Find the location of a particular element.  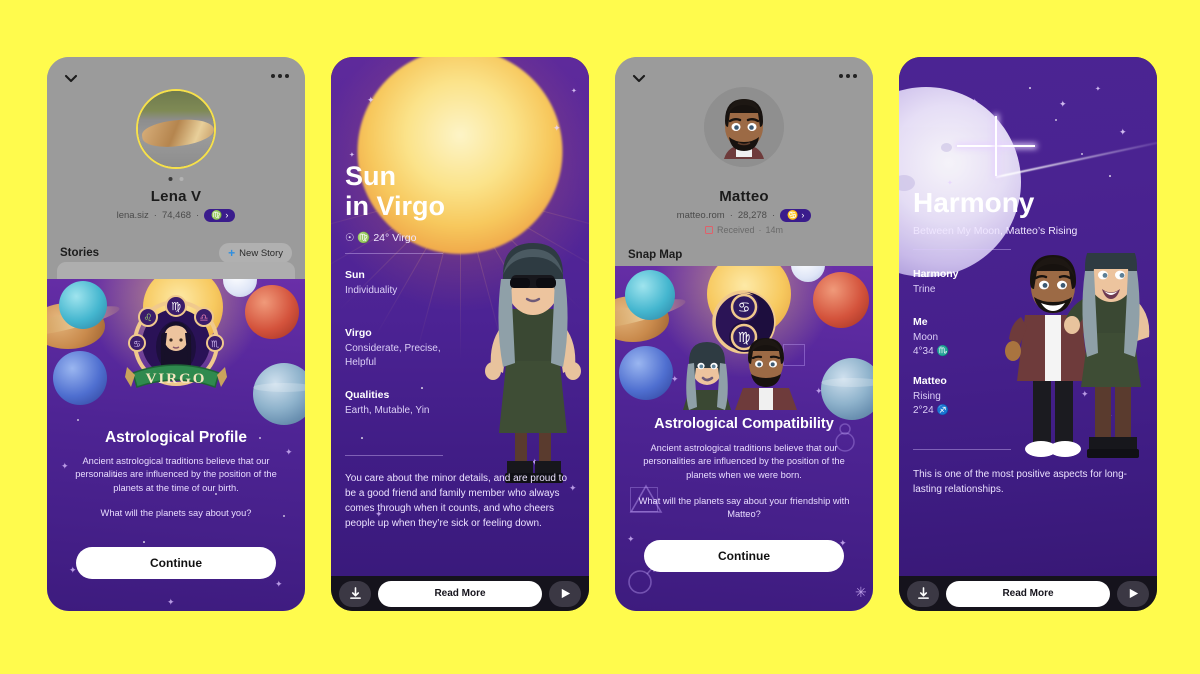

bitmoji-avatar is located at coordinates (744, 127).